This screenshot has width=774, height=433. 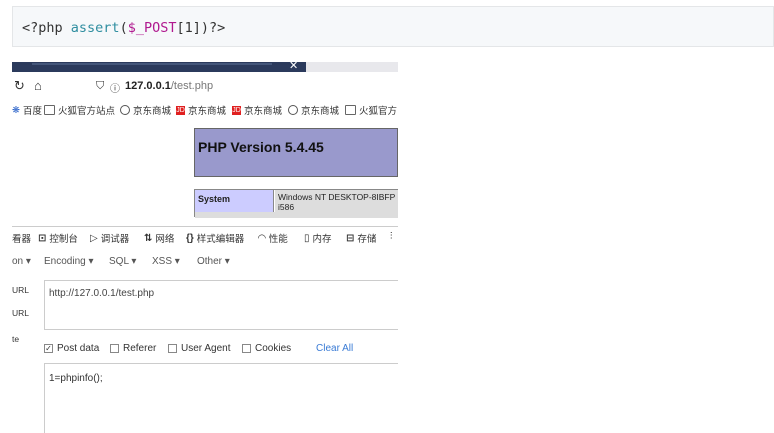 What do you see at coordinates (192, 86) in the screenshot?
I see `url-path: /test.php` at bounding box center [192, 86].